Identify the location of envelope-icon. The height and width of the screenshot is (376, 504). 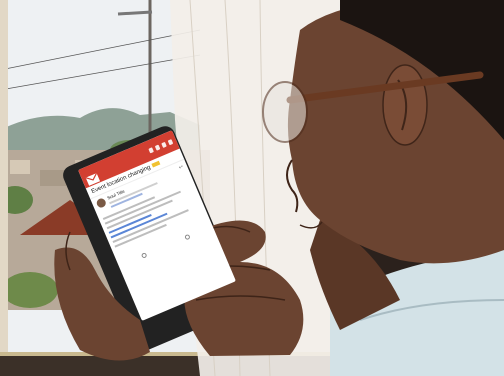
(92, 177).